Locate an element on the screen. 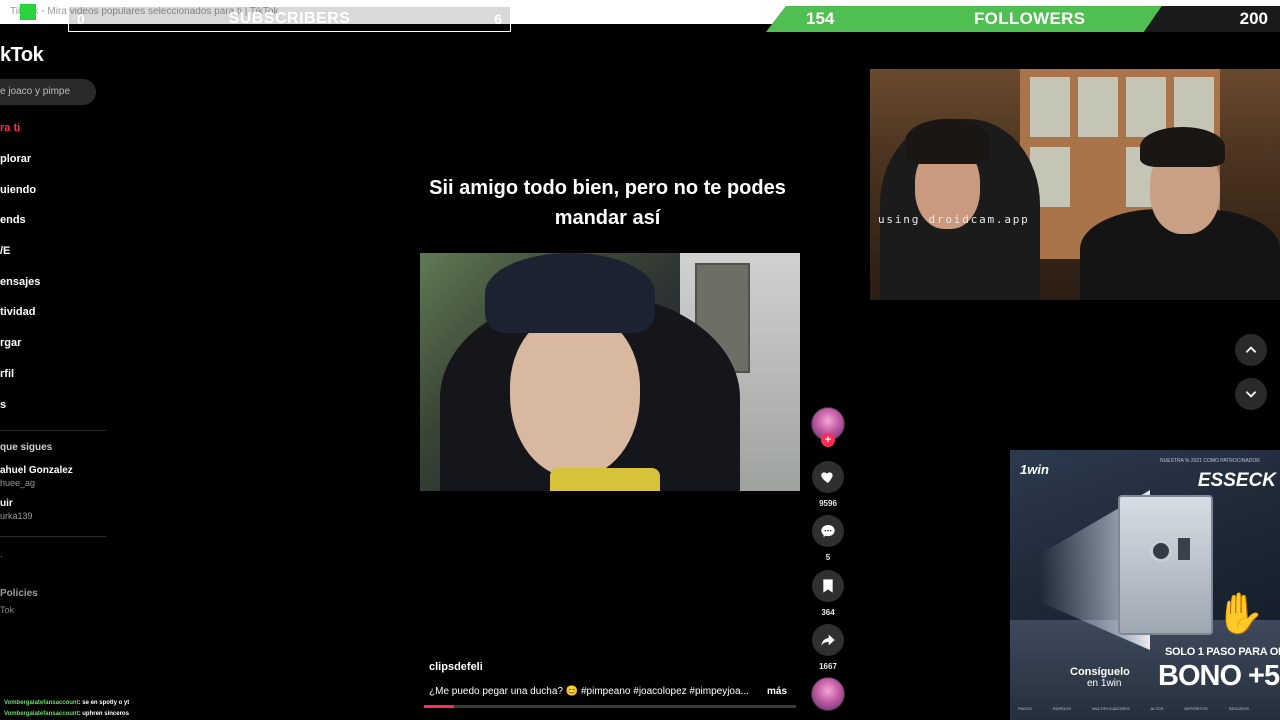  sidebar-item-mensajes: ensajes is located at coordinates (20, 282).